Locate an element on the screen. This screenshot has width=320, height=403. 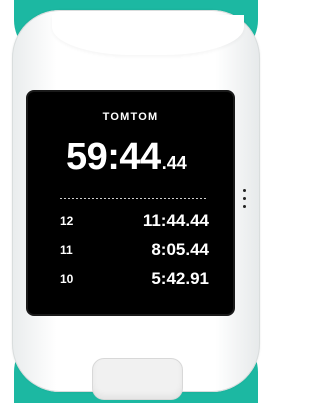
lap-row: 12 11:44.44 is located at coordinates (130, 221).